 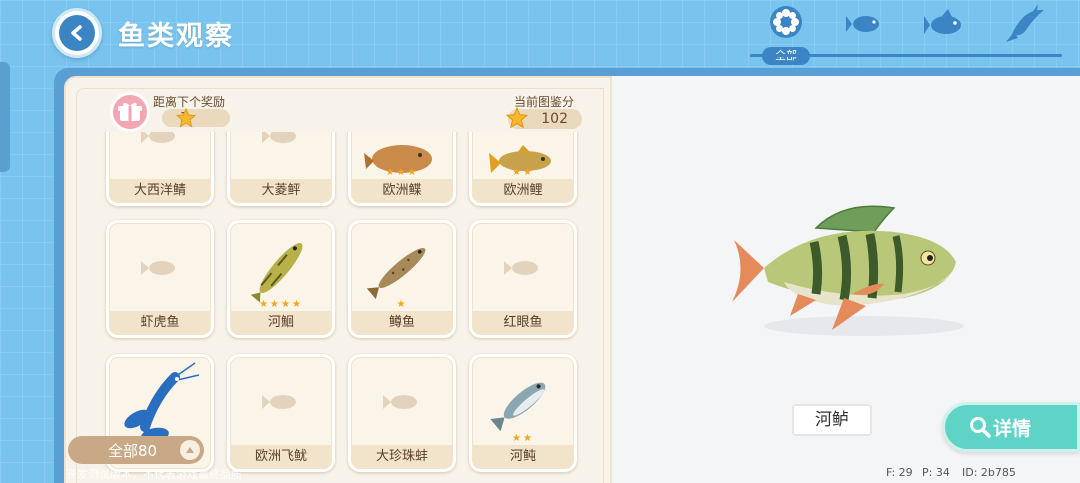 What do you see at coordinates (554, 119) in the screenshot?
I see `score-value: 102` at bounding box center [554, 119].